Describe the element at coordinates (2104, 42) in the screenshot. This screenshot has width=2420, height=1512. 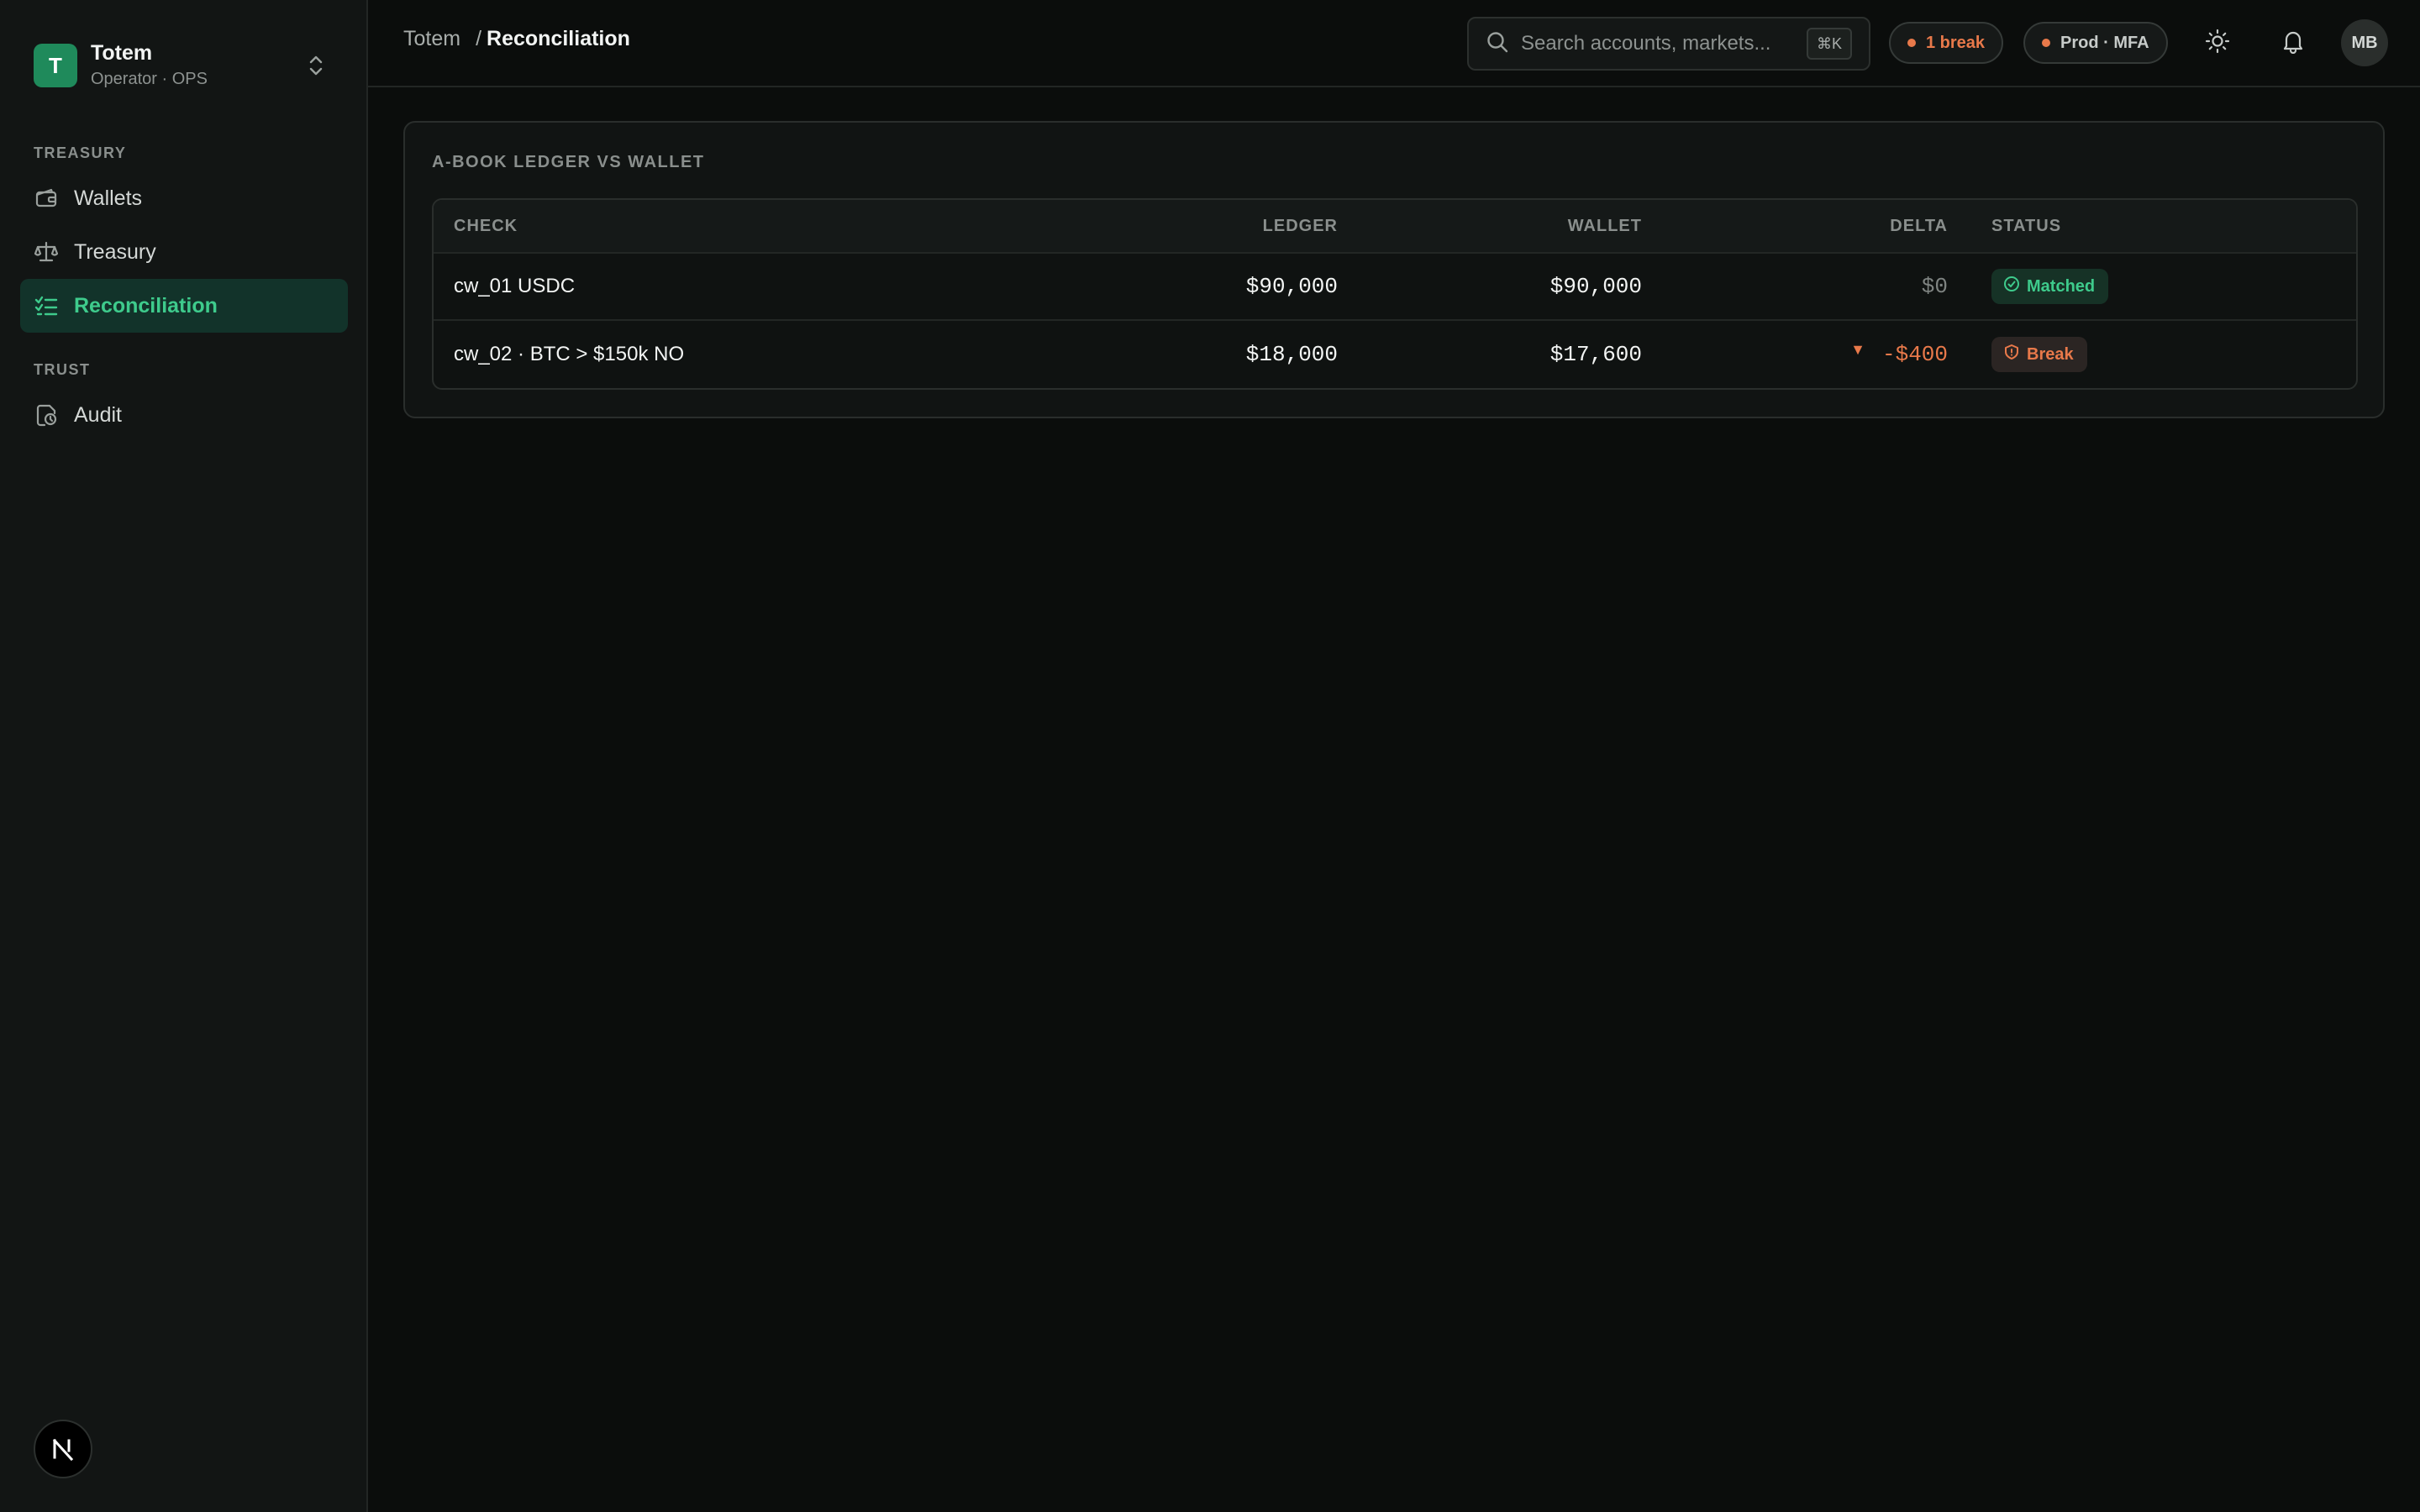
I see `environment-label: Prod · MFA` at that location.